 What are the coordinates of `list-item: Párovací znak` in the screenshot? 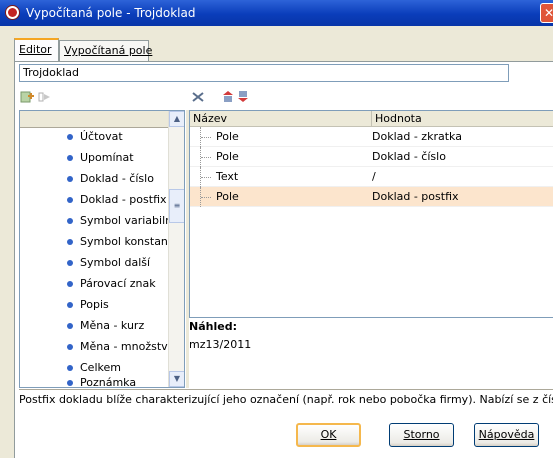 It's located at (94, 284).